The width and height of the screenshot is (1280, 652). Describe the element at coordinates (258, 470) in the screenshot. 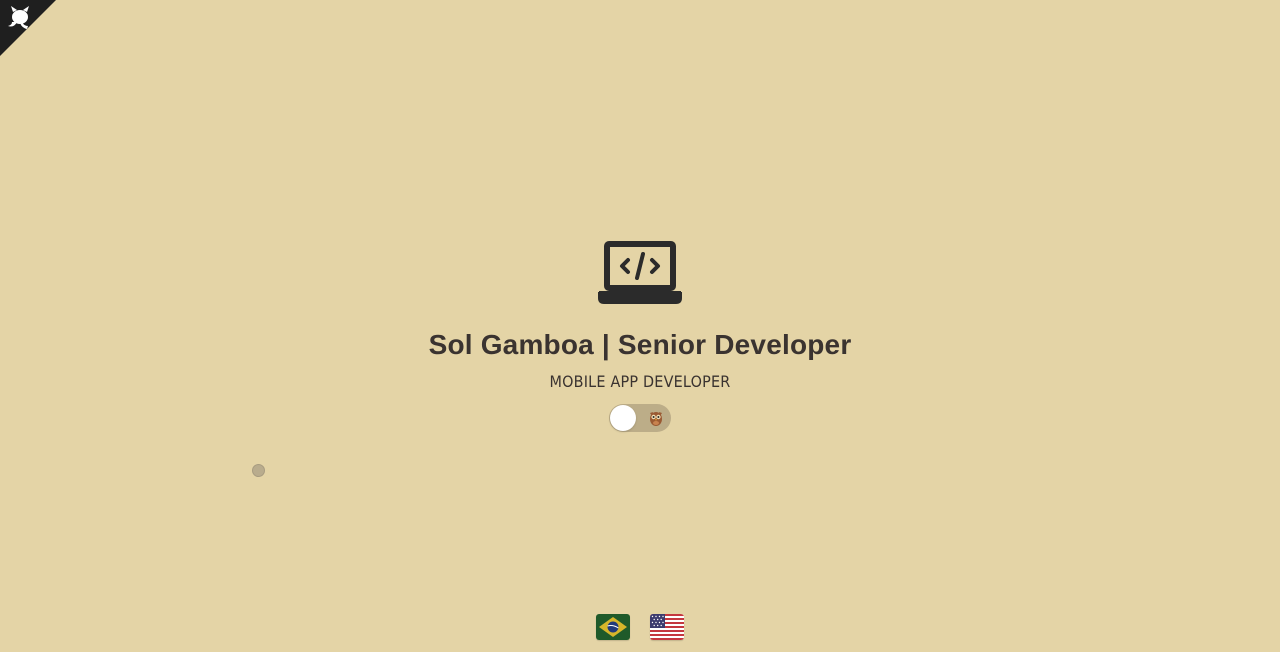

I see `cursor-dot` at that location.